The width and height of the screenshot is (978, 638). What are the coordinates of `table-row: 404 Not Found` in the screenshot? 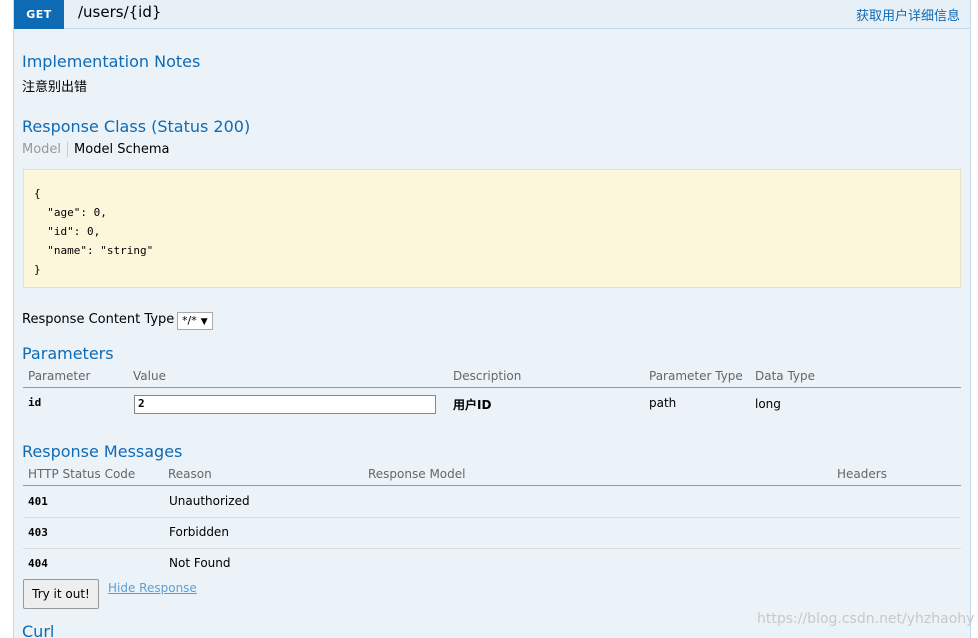 It's located at (492, 564).